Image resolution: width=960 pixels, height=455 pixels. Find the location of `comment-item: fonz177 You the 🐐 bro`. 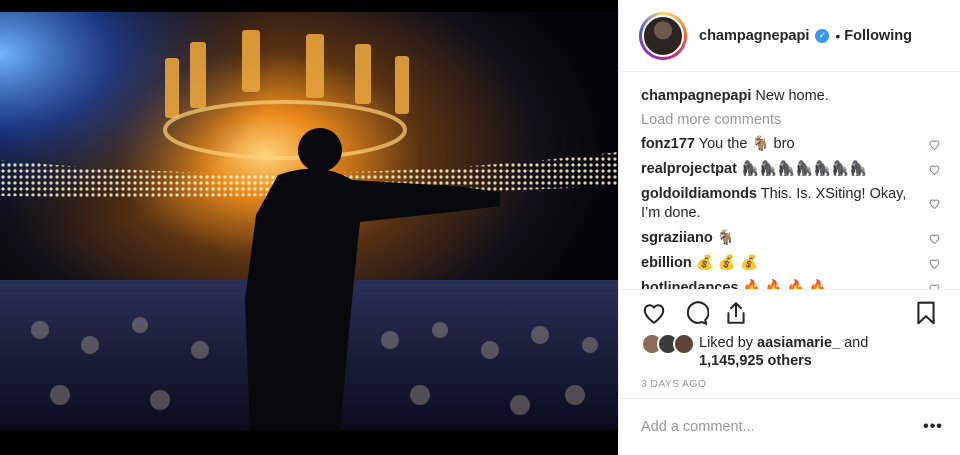

comment-item: fonz177 You the 🐐 bro is located at coordinates (791, 144).